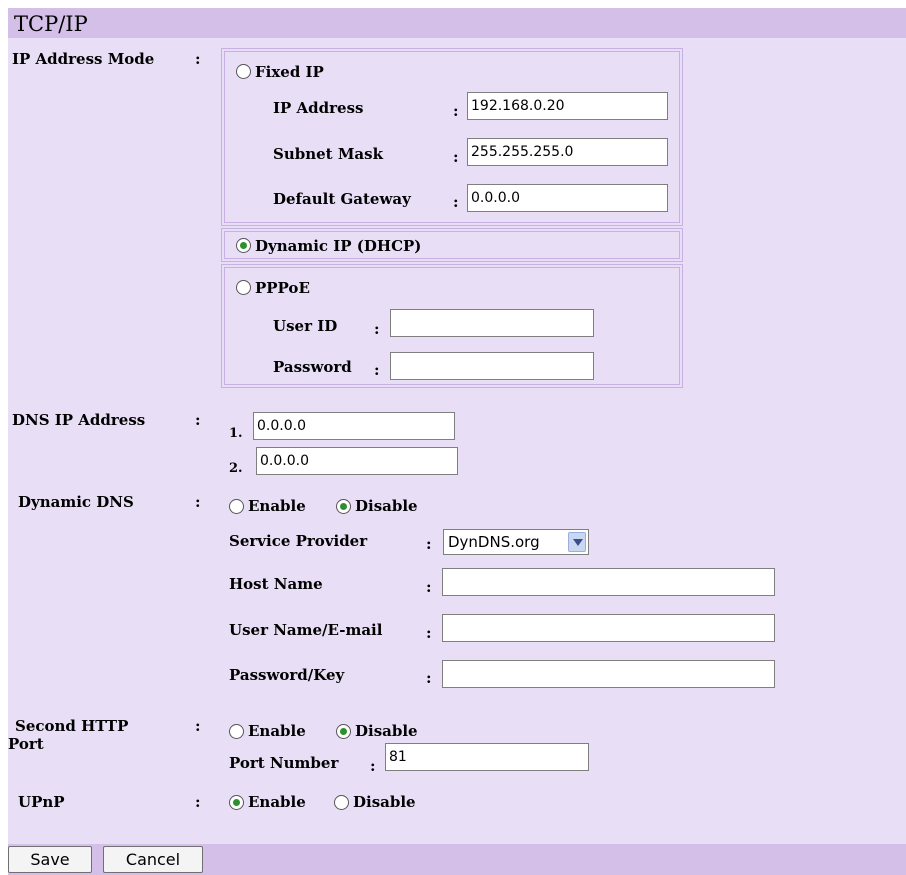  I want to click on footer-bar: Save Cancel, so click(457, 859).